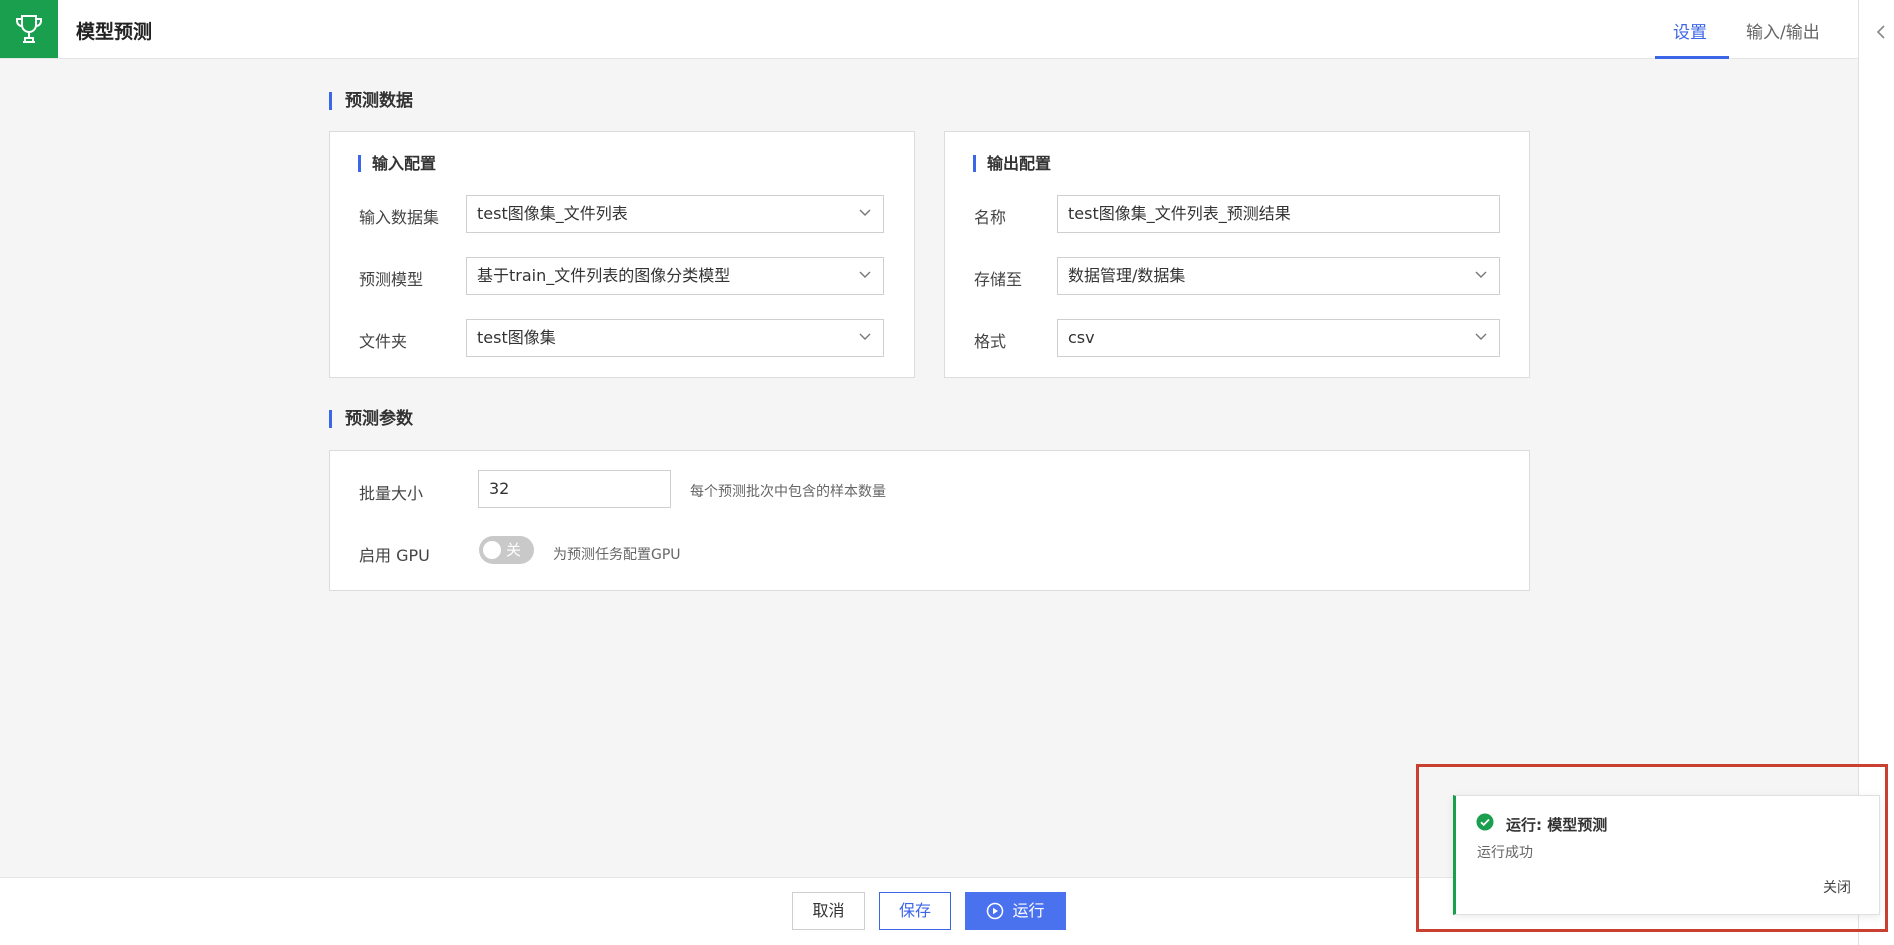  I want to click on section-title-predict-params: 预测参数, so click(371, 419).